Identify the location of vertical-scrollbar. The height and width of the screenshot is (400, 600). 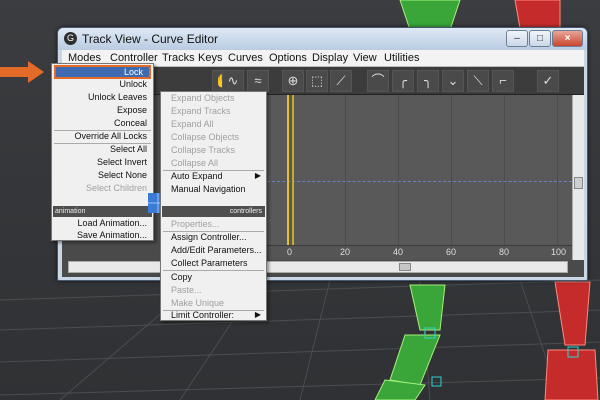
(578, 177).